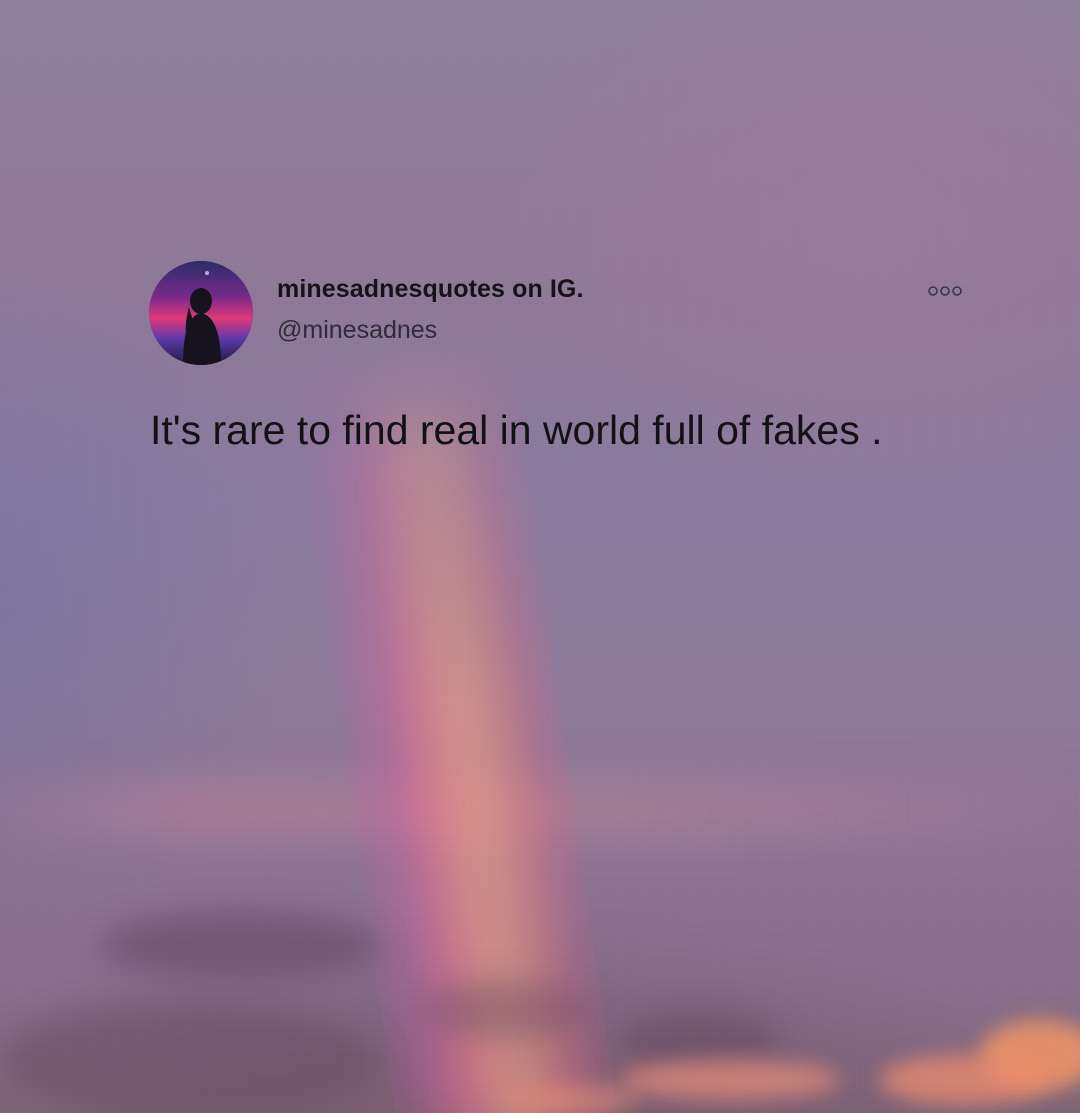 The image size is (1080, 1113). I want to click on more-options-icon, so click(945, 291).